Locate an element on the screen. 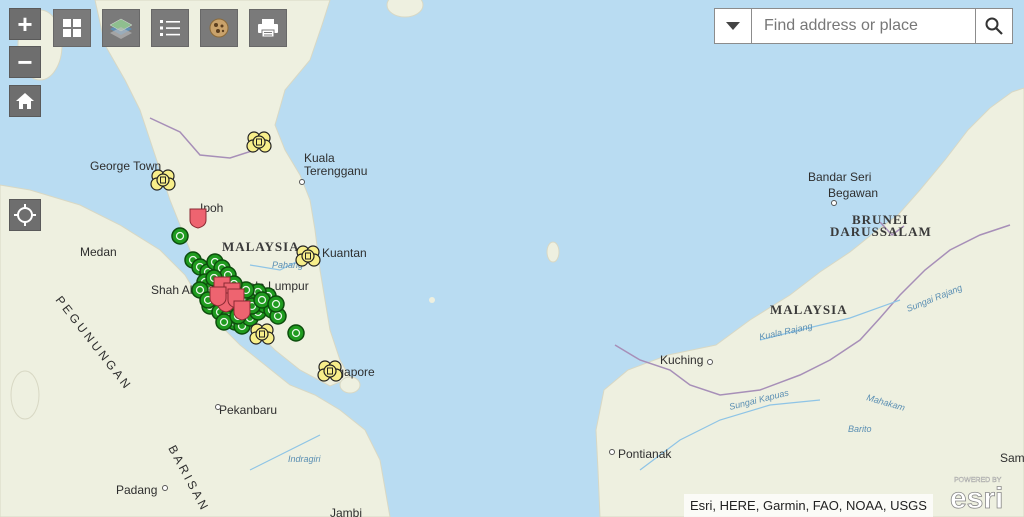  locate-button is located at coordinates (25, 215).